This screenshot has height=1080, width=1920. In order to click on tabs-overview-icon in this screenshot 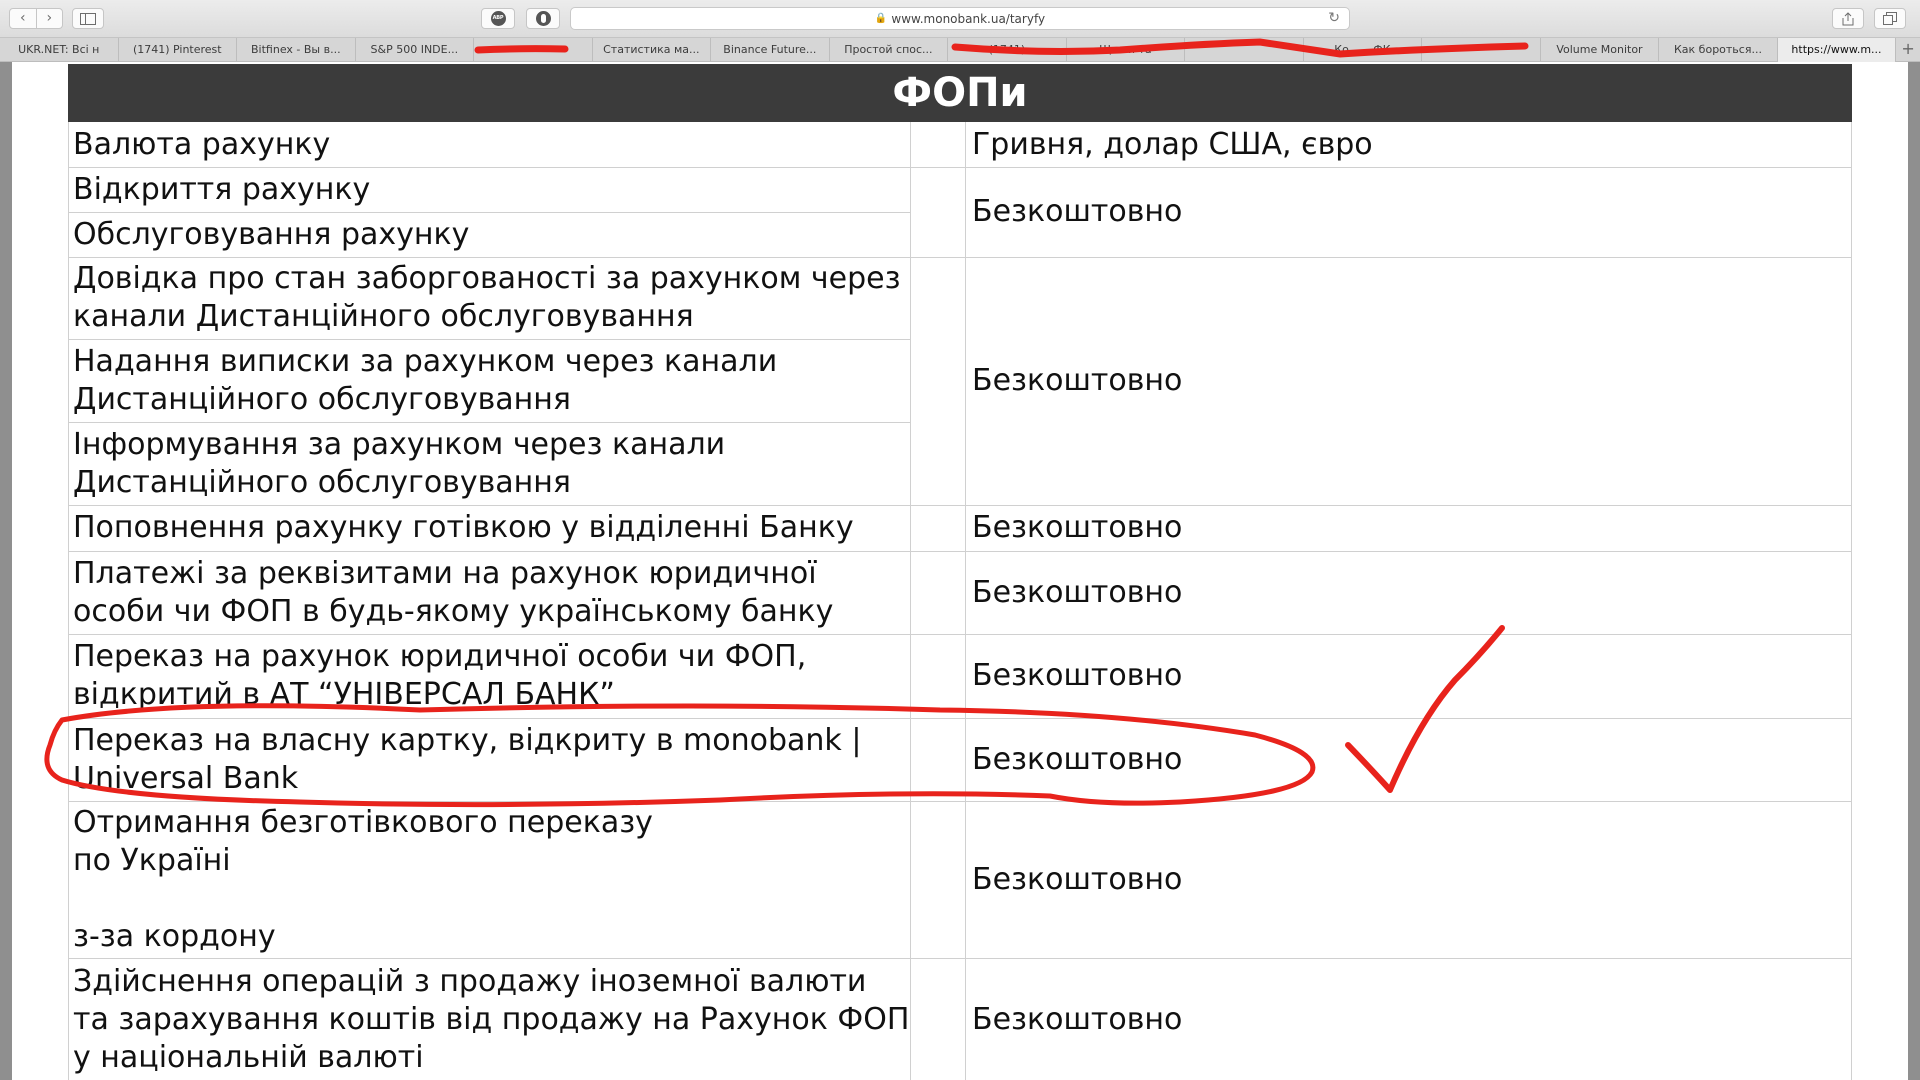, I will do `click(1890, 18)`.